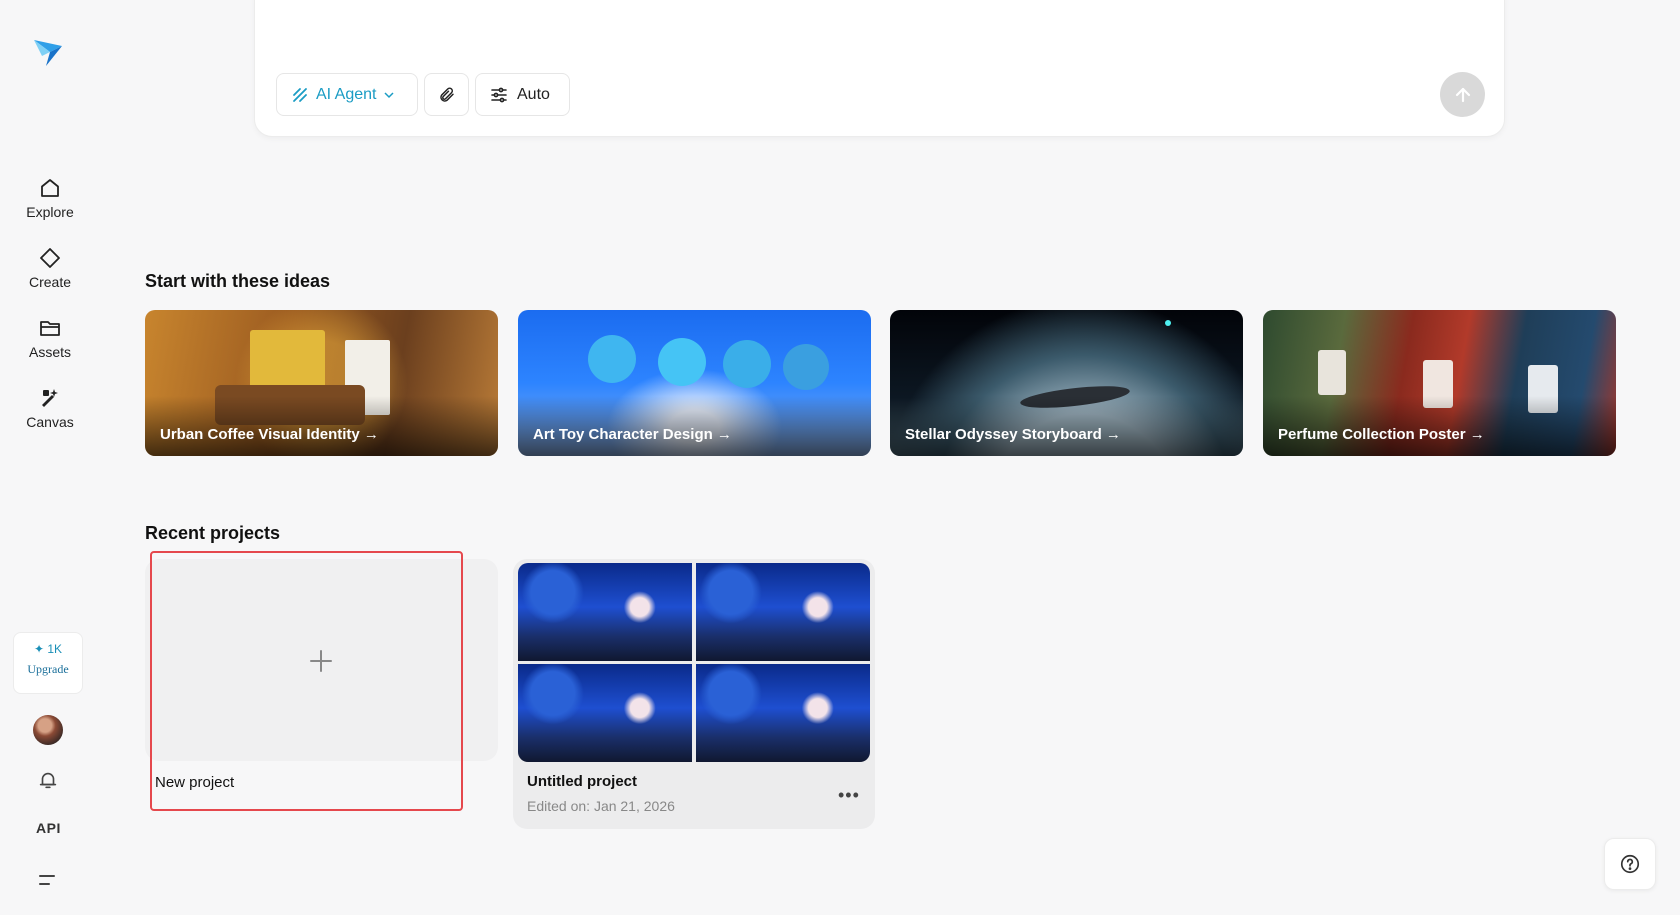  What do you see at coordinates (849, 795) in the screenshot?
I see `more-options-button: •••` at bounding box center [849, 795].